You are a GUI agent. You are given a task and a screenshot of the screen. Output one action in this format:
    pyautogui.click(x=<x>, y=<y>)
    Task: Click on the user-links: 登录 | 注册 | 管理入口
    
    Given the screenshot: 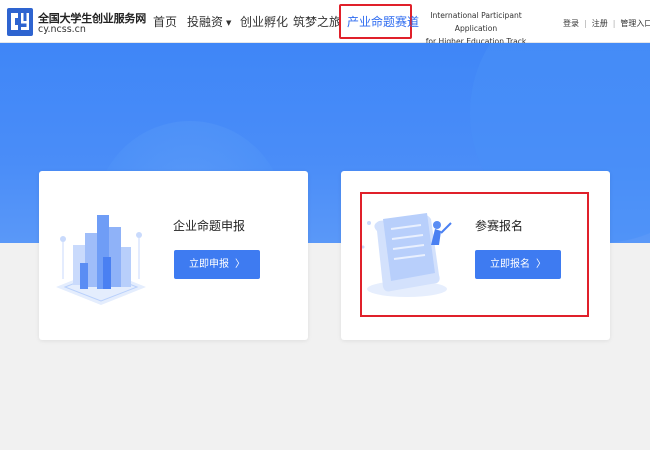 What is the action you would take?
    pyautogui.click(x=606, y=23)
    